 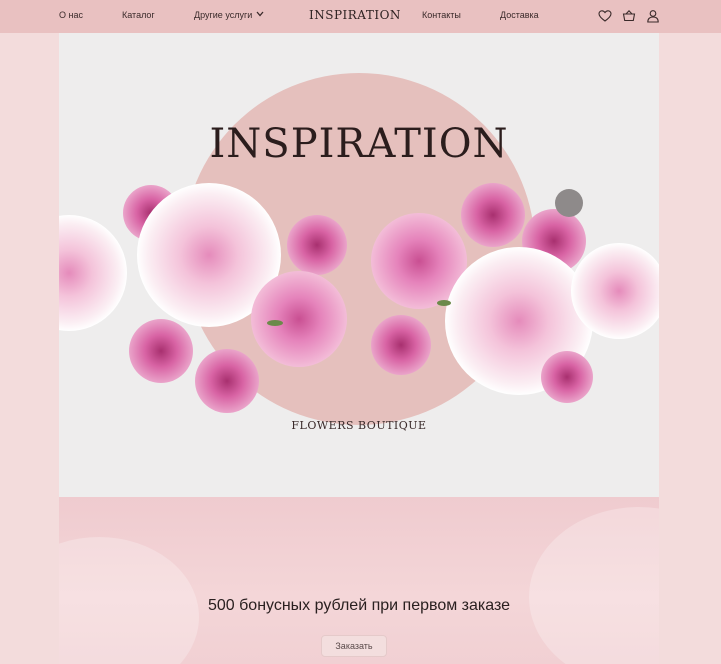 I want to click on nav-contacts-link: Контакты, so click(x=441, y=15).